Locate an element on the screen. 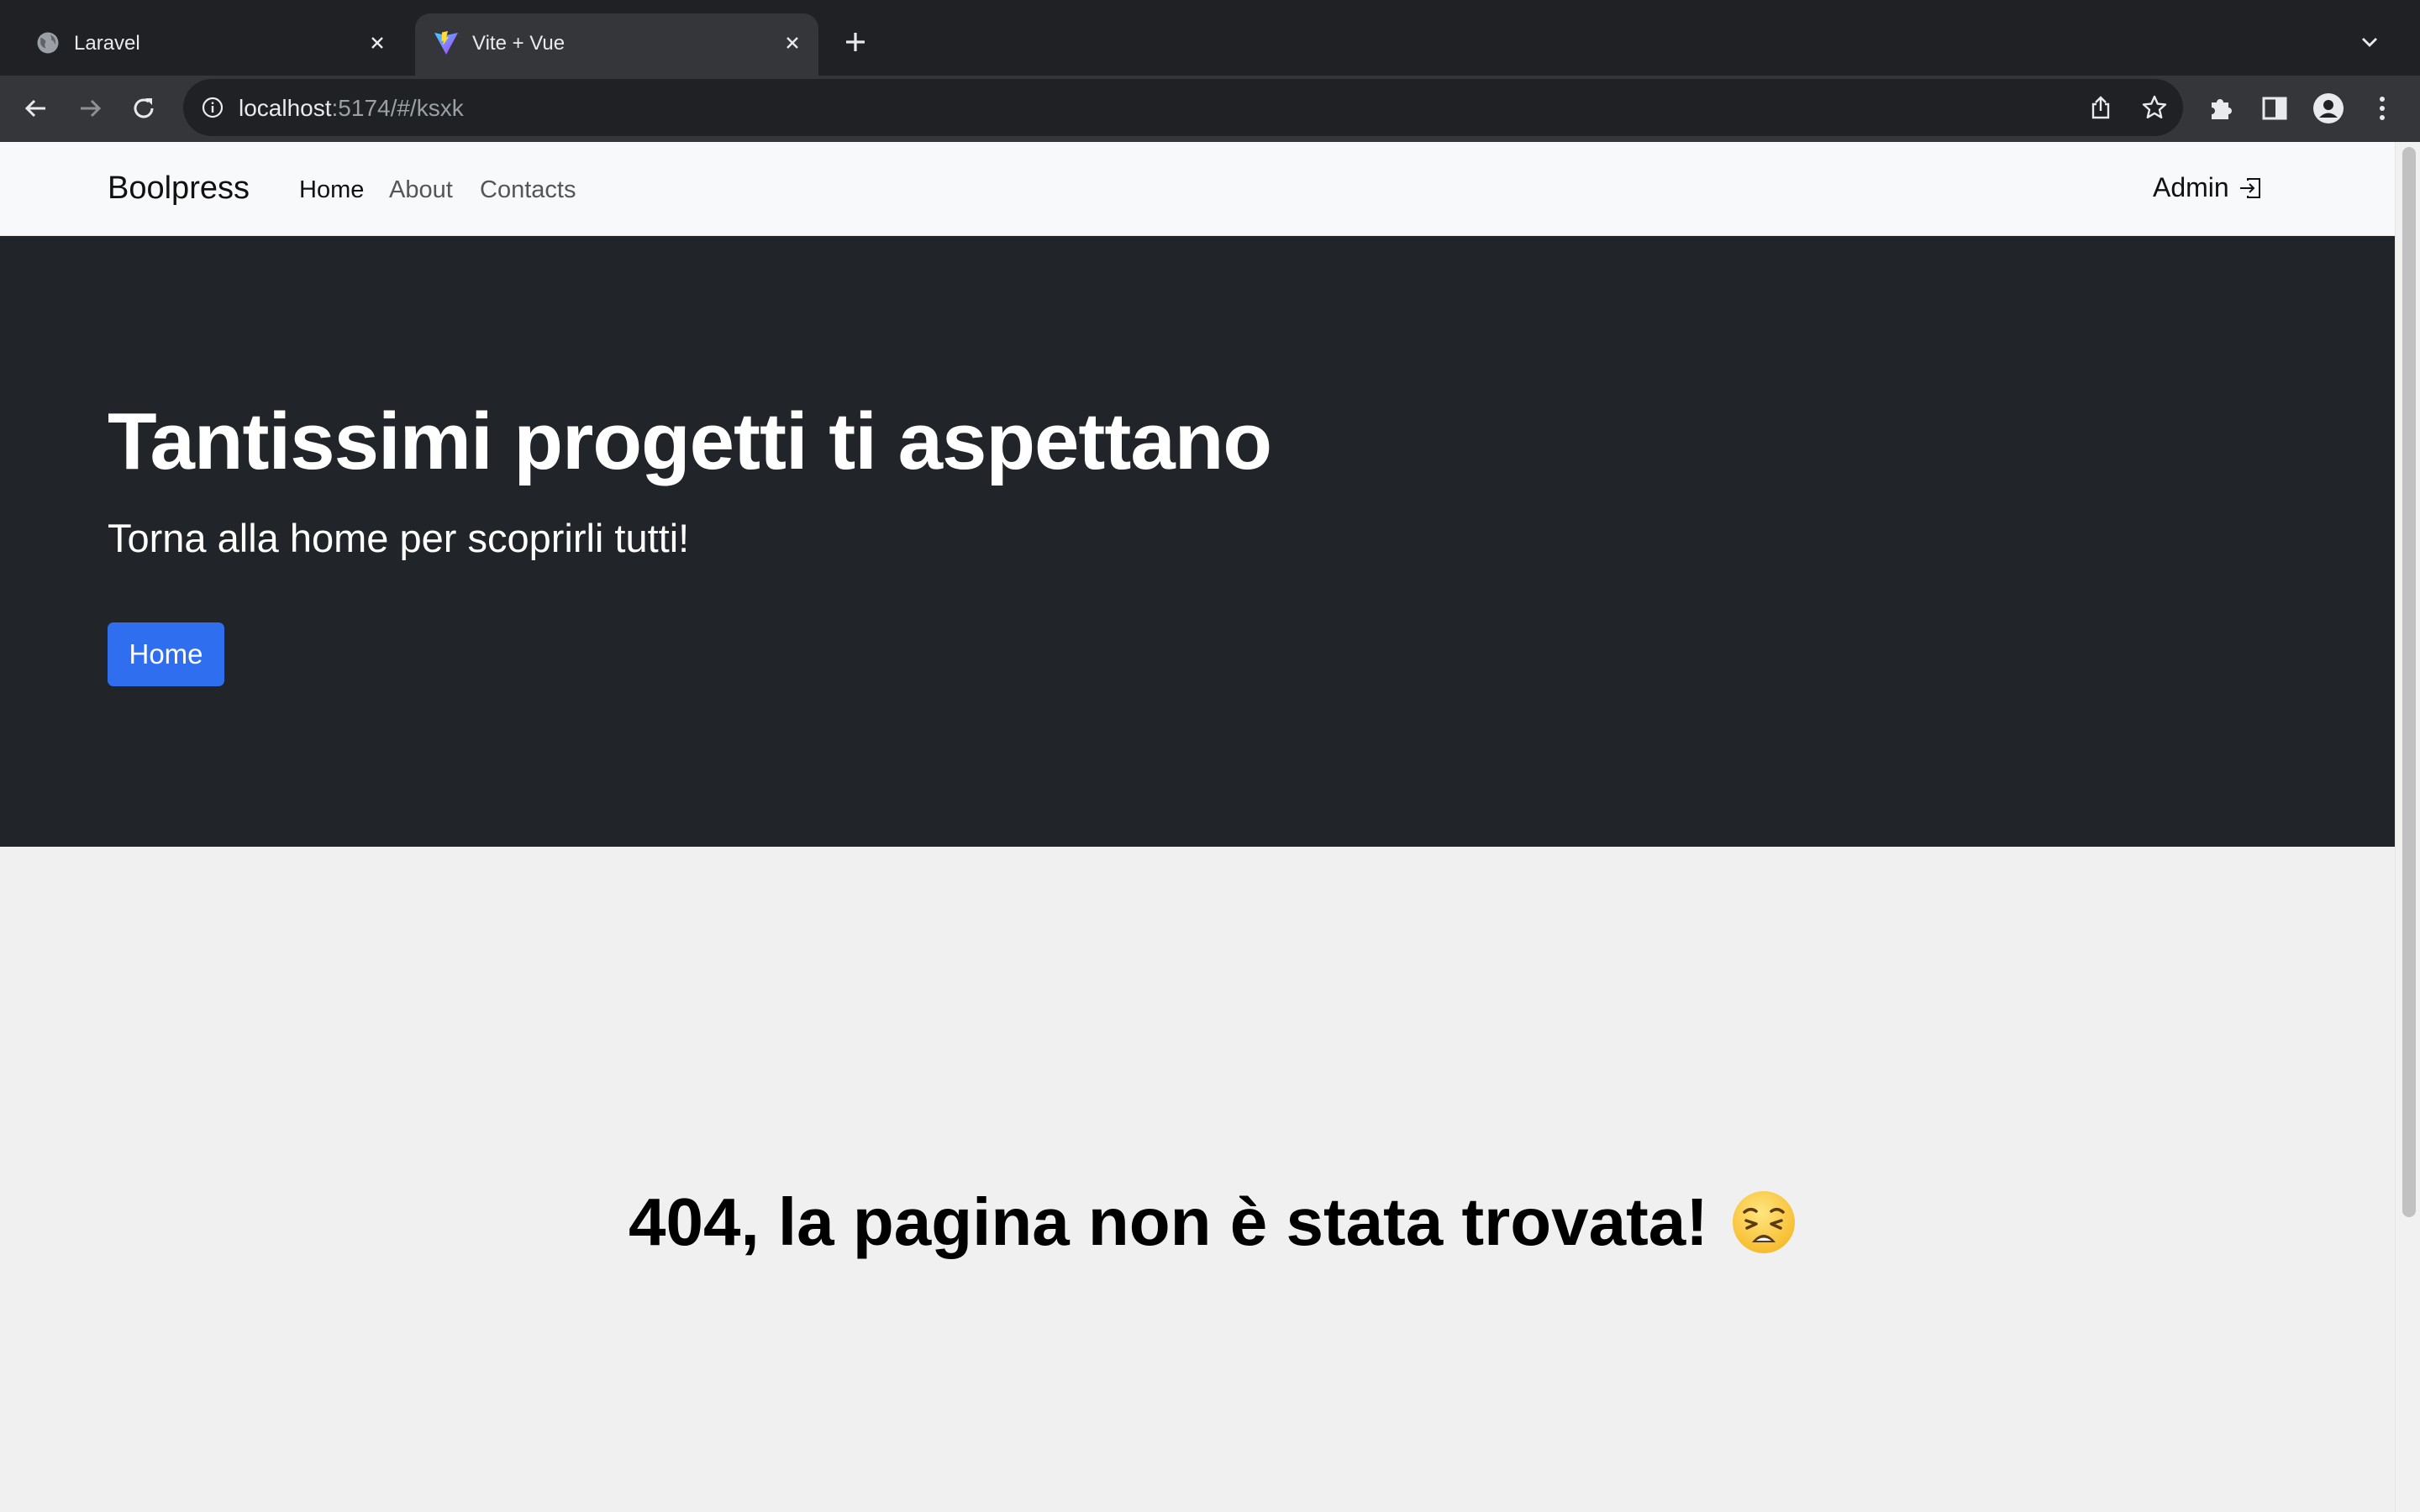 The height and width of the screenshot is (1512, 2420). vite-logo-icon is located at coordinates (446, 43).